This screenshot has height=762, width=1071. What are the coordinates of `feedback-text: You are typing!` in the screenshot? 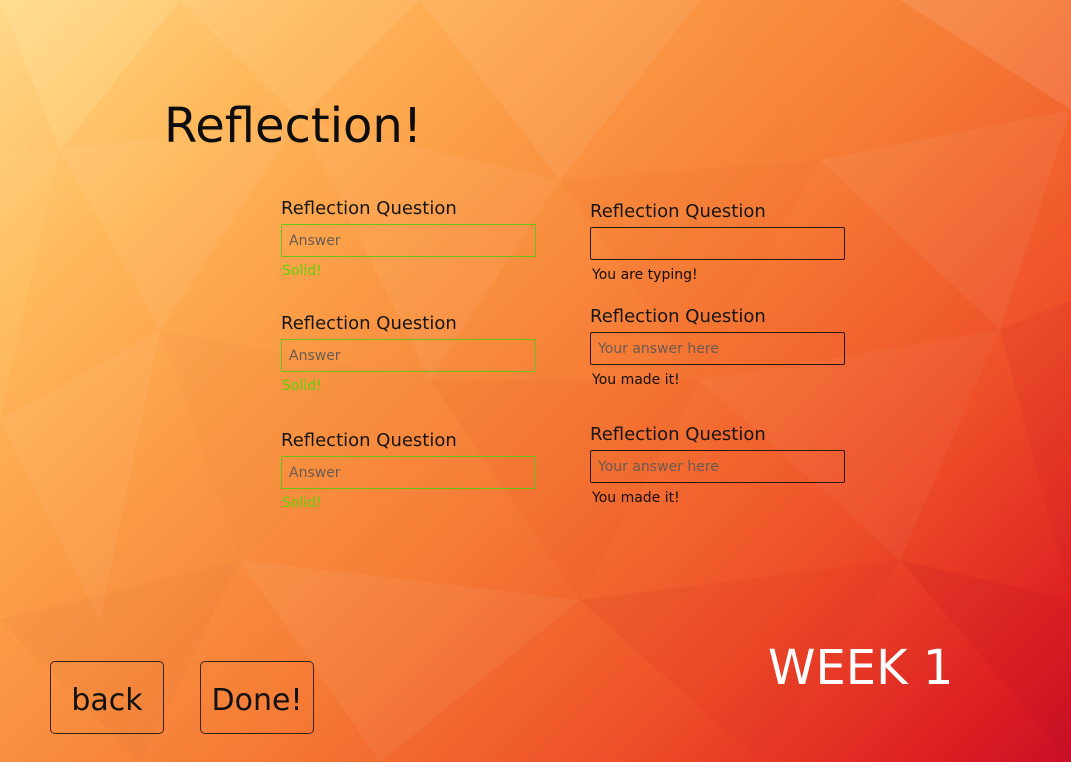 It's located at (645, 275).